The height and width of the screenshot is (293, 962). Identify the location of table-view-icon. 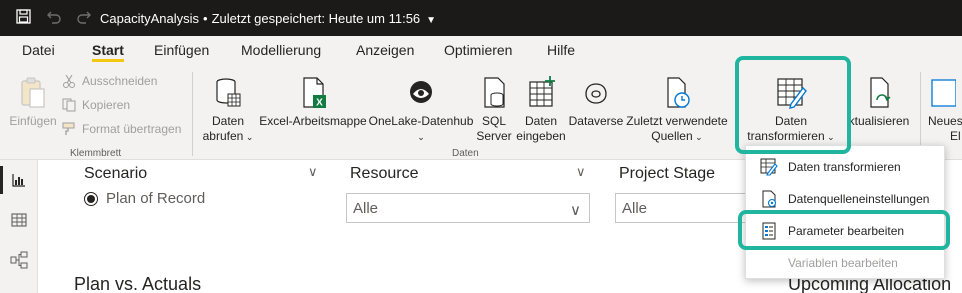
(19, 220).